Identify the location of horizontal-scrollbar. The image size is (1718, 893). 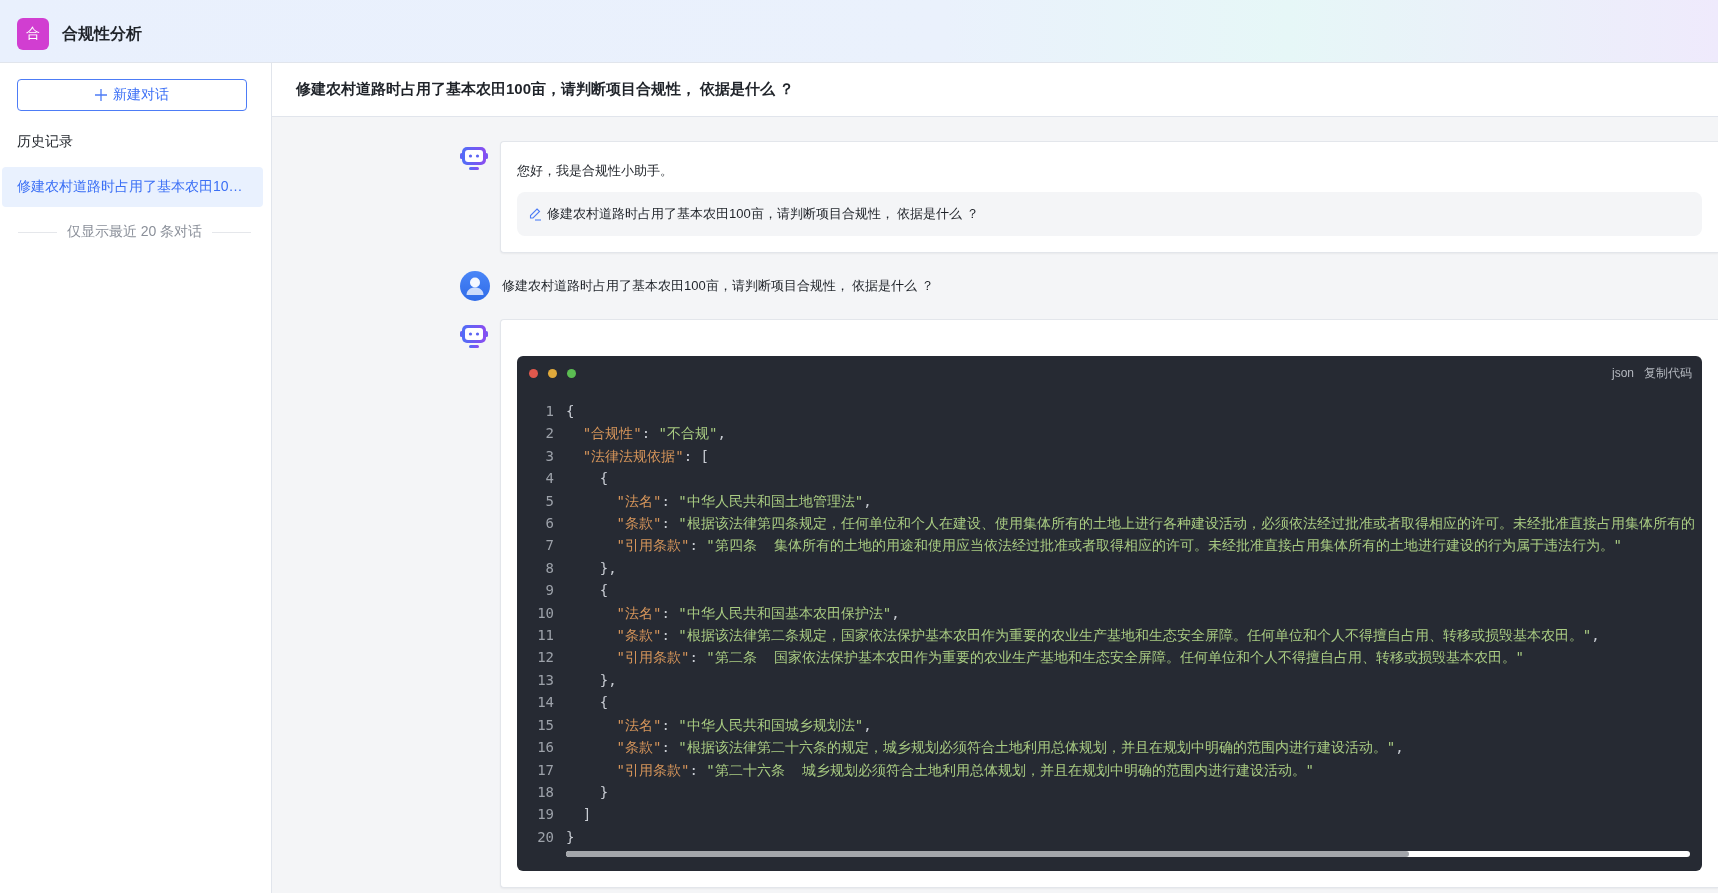
(1128, 854).